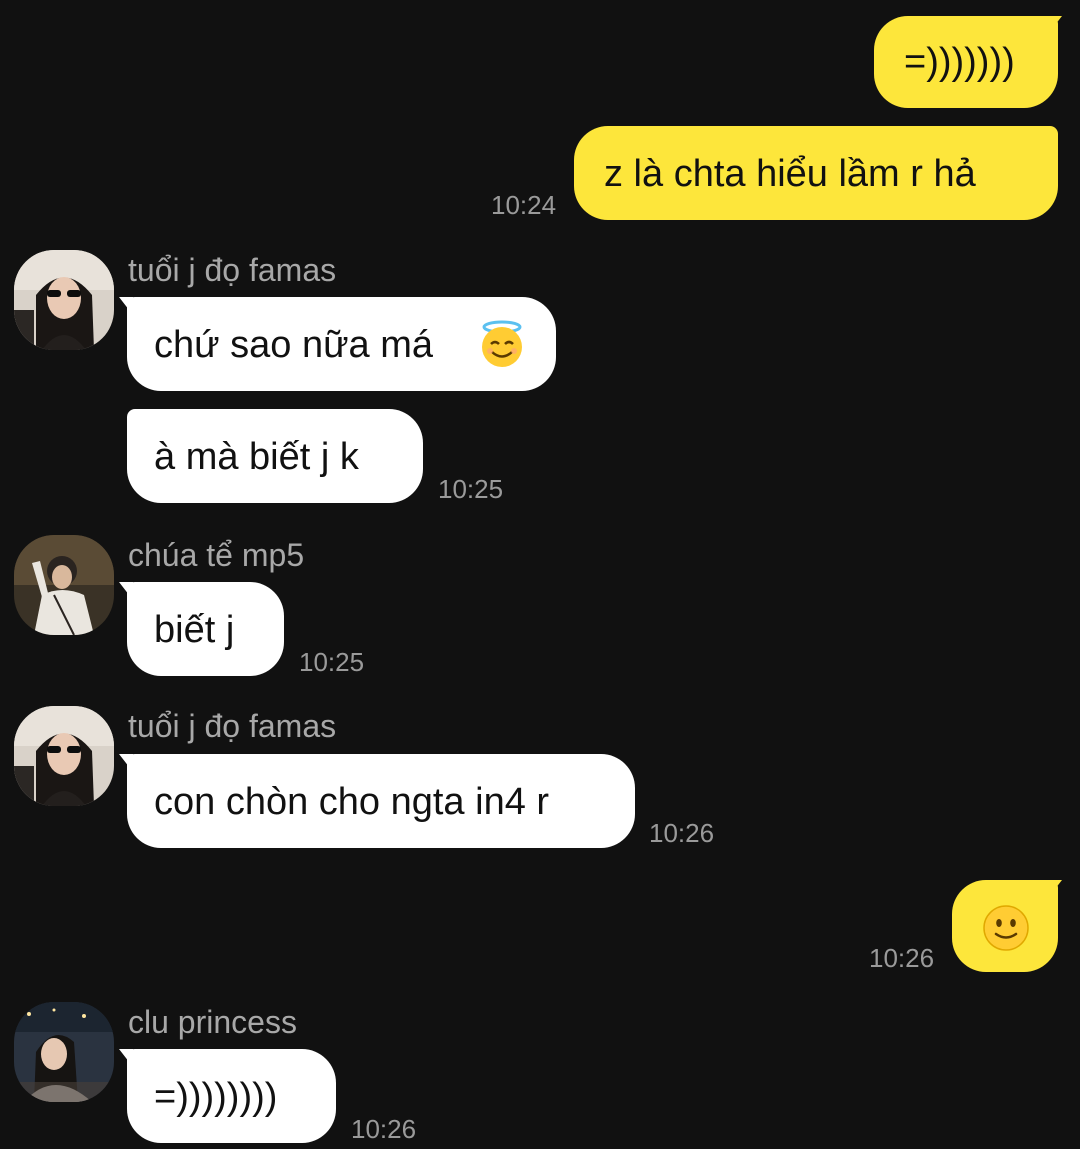  What do you see at coordinates (256, 457) in the screenshot?
I see `message-text: à mà biết j k` at bounding box center [256, 457].